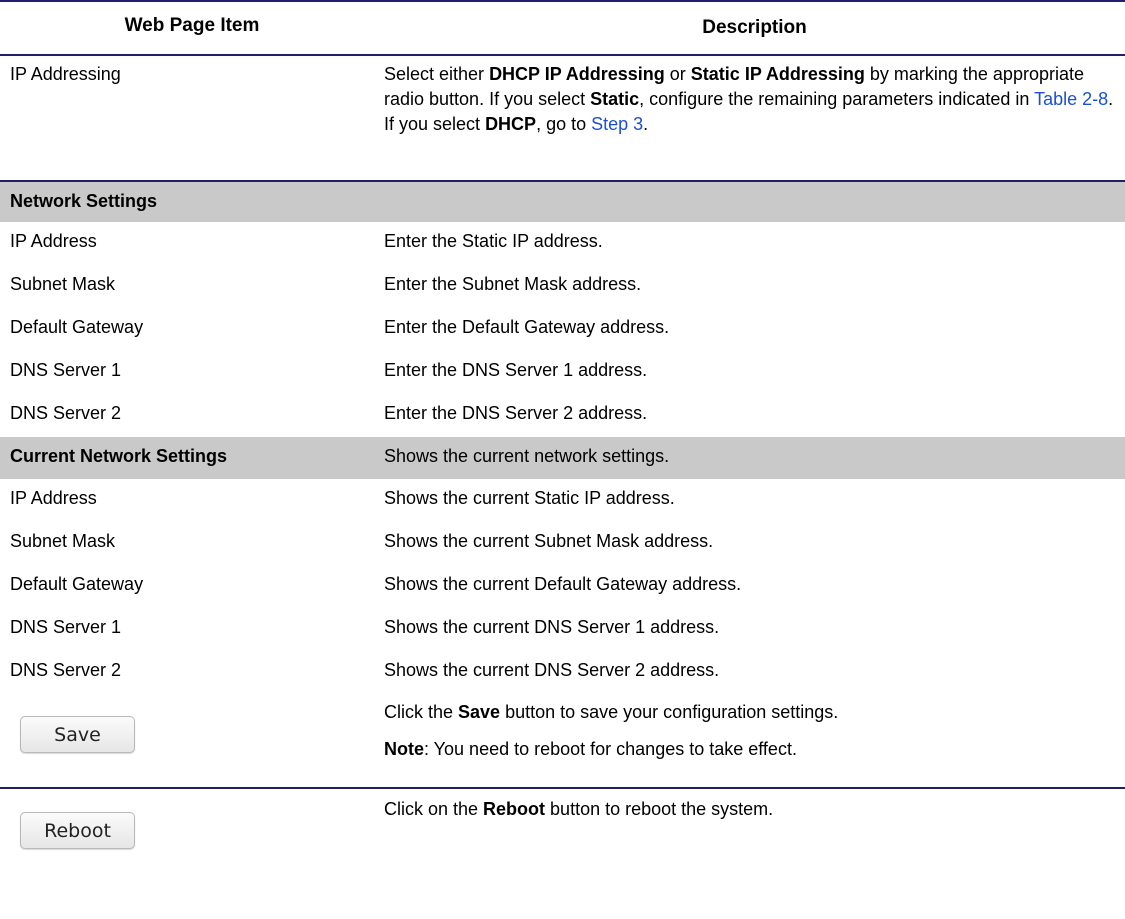 This screenshot has width=1125, height=919. What do you see at coordinates (84, 201) in the screenshot?
I see `network-settings-heading: Network Settings` at bounding box center [84, 201].